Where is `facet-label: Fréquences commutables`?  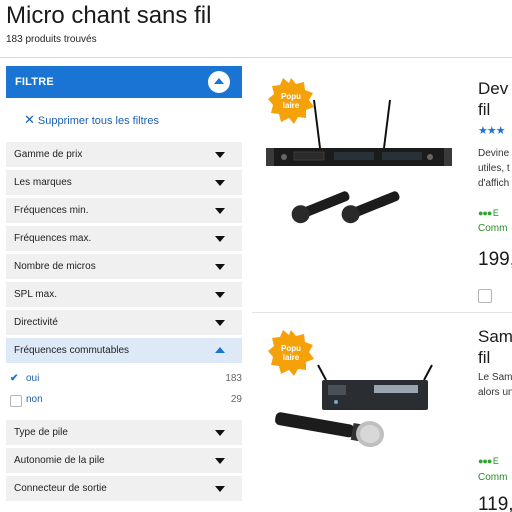
facet-label: Fréquences commutables is located at coordinates (72, 350).